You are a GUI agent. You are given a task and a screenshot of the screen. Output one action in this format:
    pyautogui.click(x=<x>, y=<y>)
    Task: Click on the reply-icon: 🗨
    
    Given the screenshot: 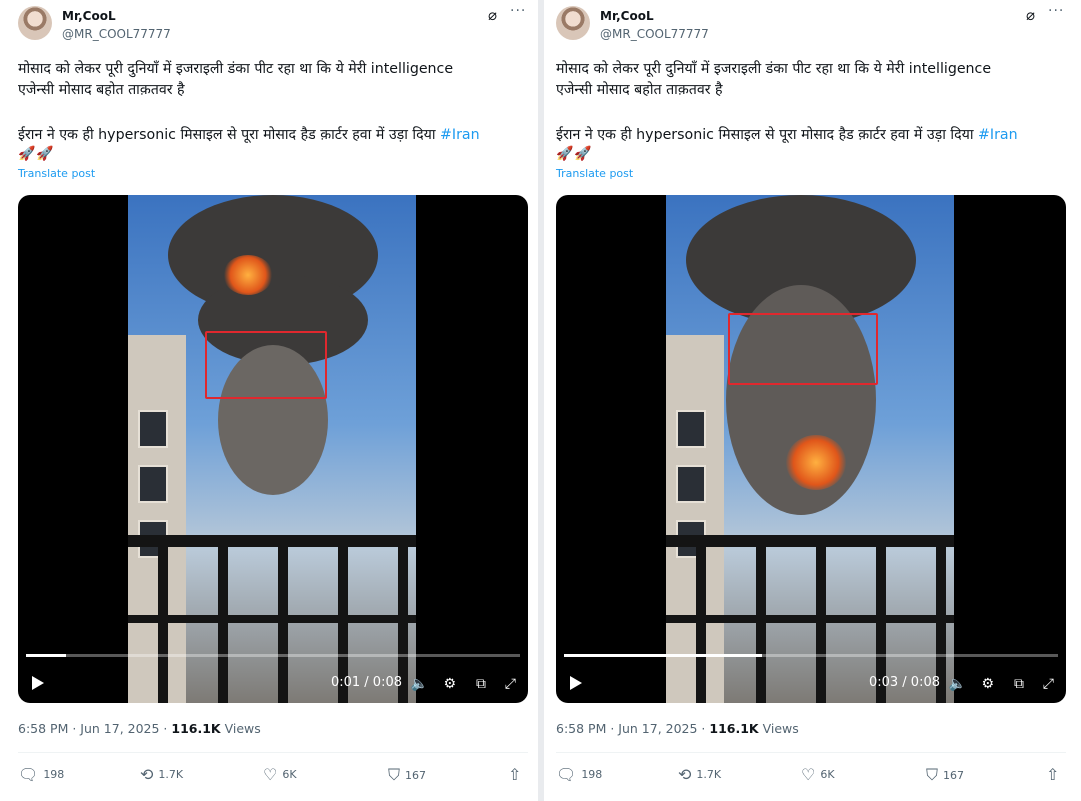 What is the action you would take?
    pyautogui.click(x=566, y=774)
    